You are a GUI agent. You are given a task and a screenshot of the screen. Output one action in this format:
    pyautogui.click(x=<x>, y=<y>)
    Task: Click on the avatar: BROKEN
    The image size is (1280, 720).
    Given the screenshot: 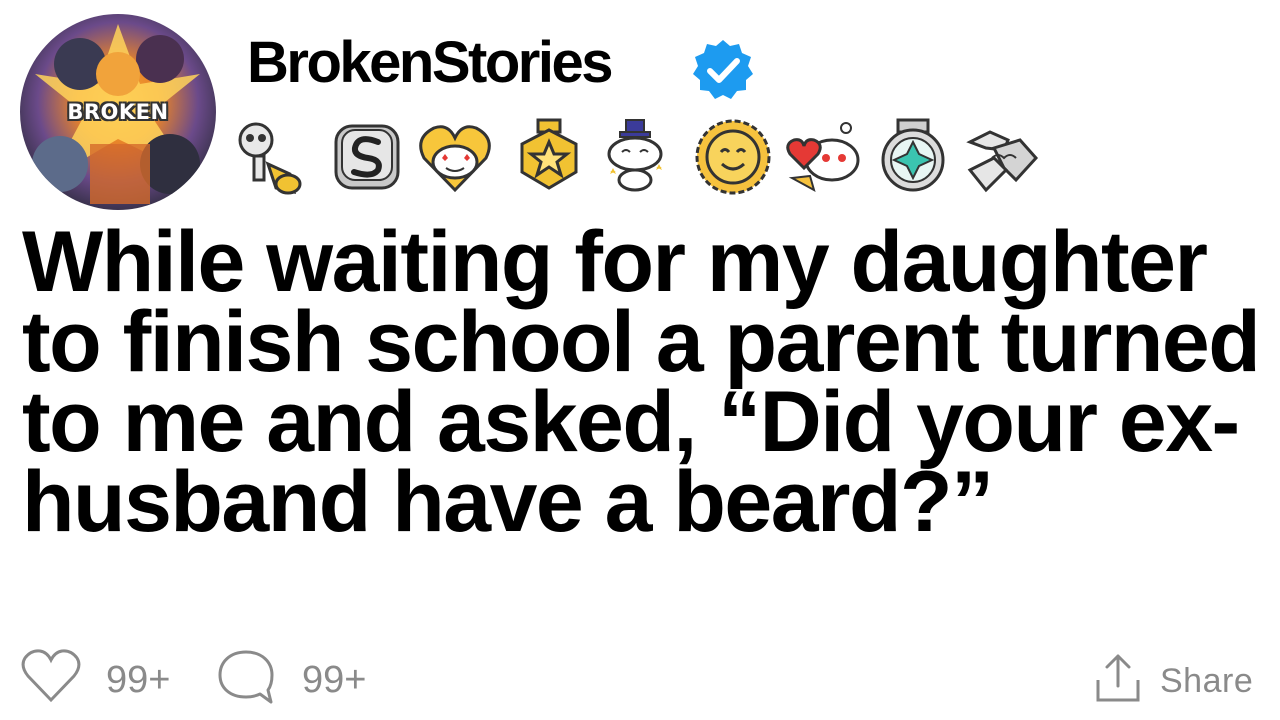 What is the action you would take?
    pyautogui.click(x=118, y=112)
    